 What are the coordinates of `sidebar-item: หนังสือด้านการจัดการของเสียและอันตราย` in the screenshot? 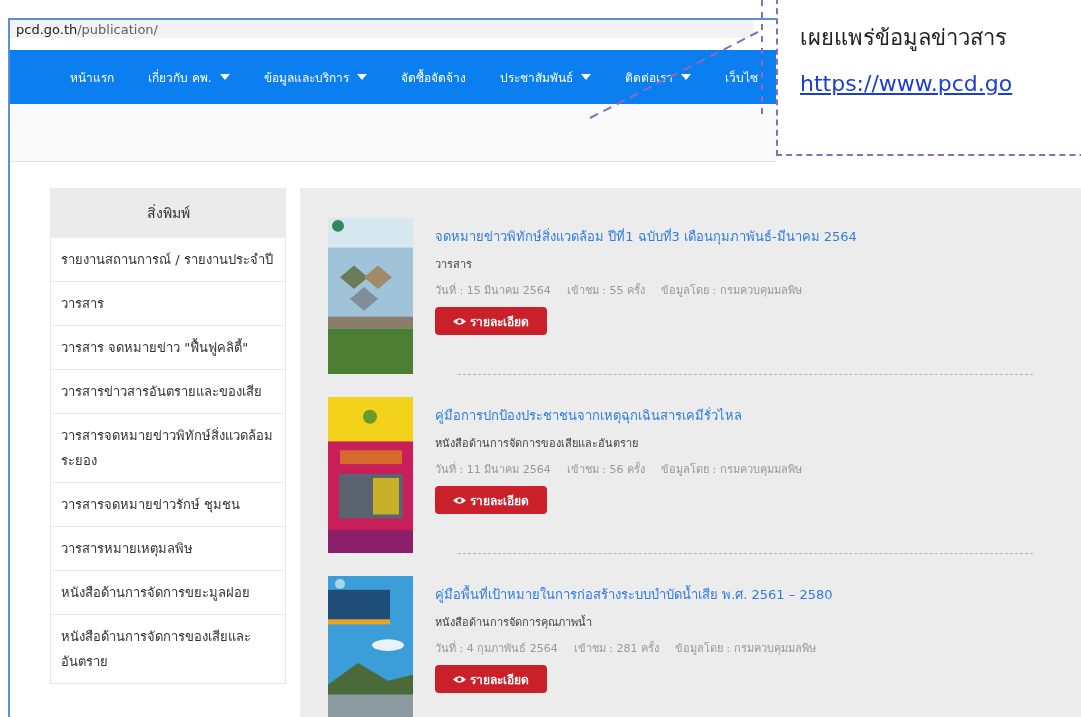 It's located at (168, 649).